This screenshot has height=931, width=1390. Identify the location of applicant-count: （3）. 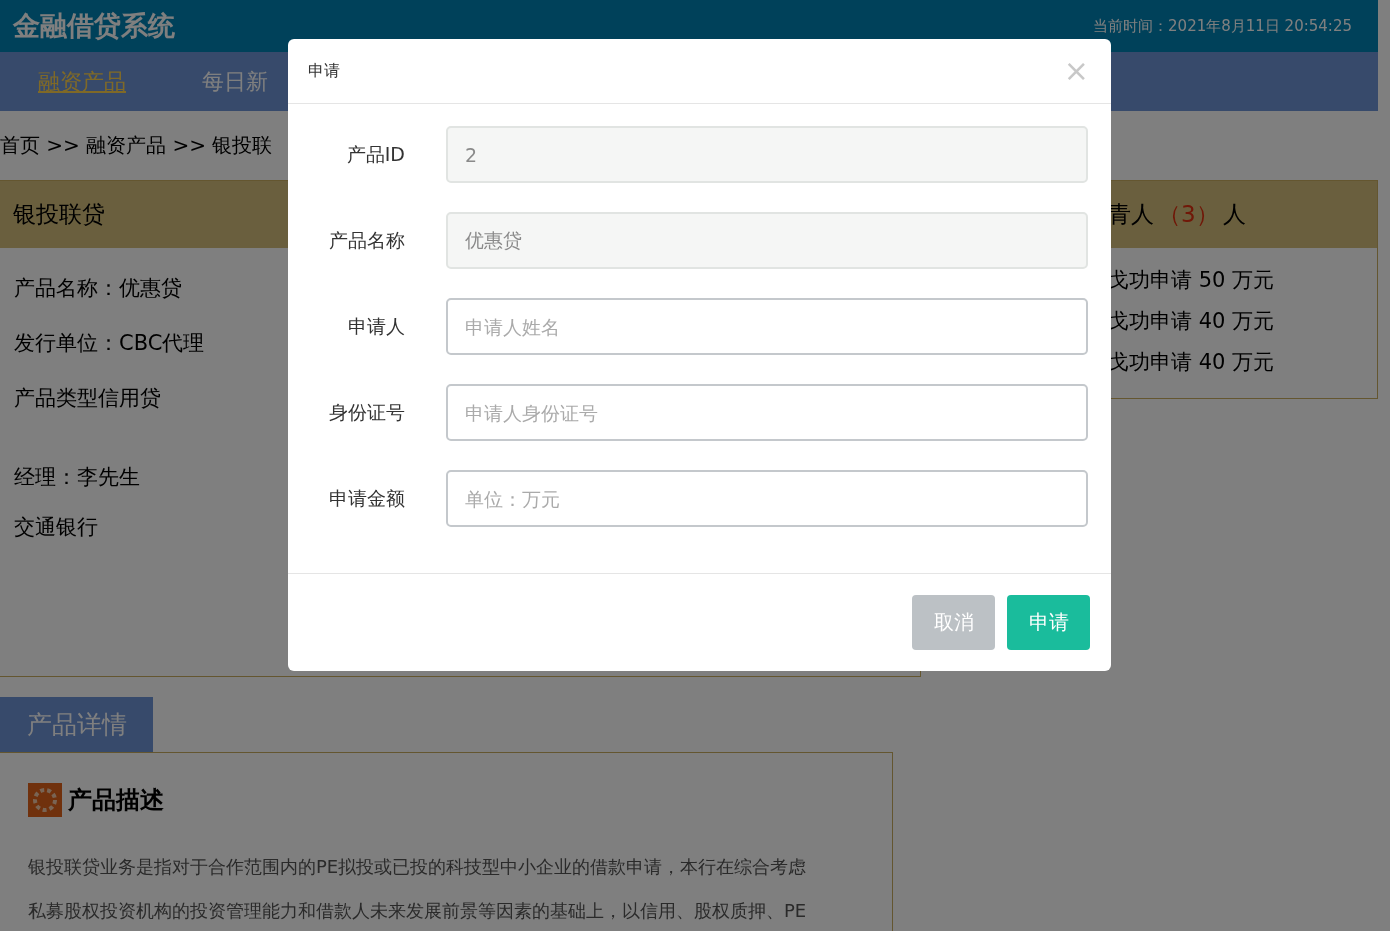
(1188, 214).